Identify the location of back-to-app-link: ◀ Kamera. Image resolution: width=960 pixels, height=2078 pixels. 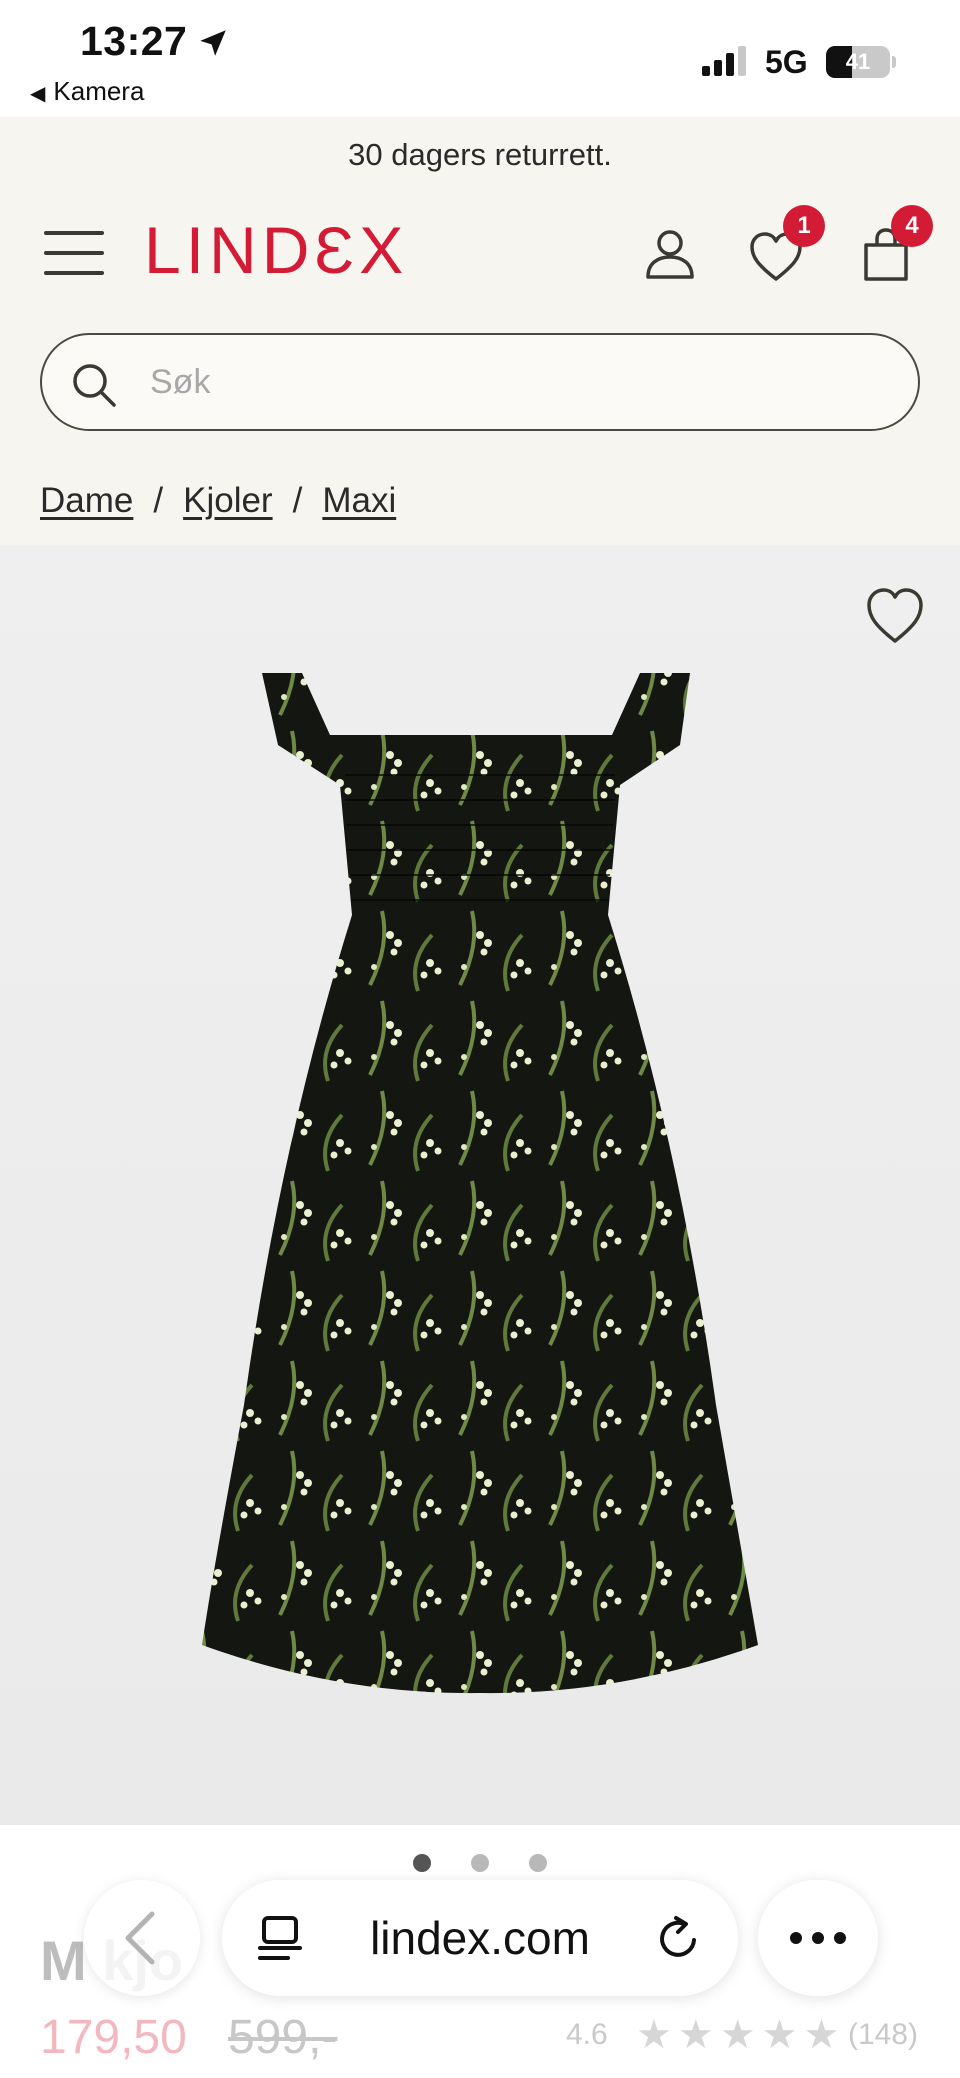
(87, 91).